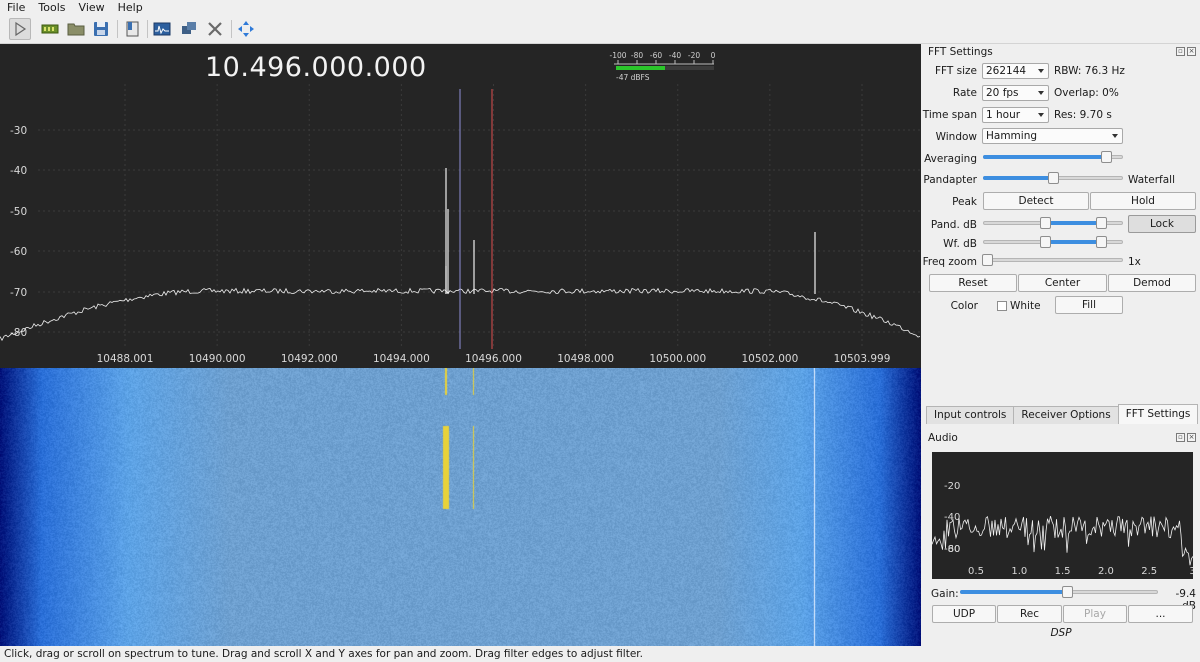 The height and width of the screenshot is (662, 1200). I want to click on lock-button: Lock, so click(1162, 224).